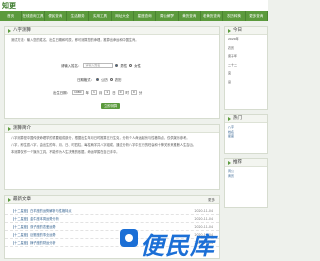 The image size is (320, 261). What do you see at coordinates (33, 234) in the screenshot?
I see `article-title: 【十二星座】巨蟹座的事业运势` at bounding box center [33, 234].